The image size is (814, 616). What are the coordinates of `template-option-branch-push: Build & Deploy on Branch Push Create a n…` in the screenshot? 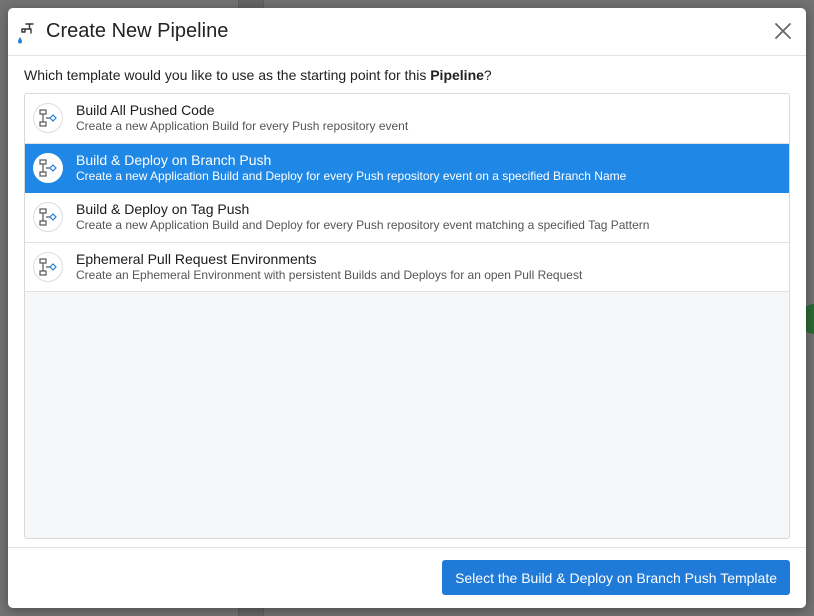 It's located at (407, 168).